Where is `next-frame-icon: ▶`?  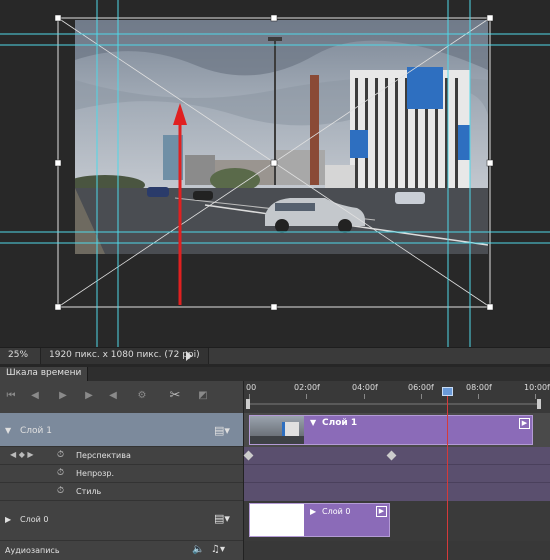 next-frame-icon: ▶ is located at coordinates (89, 396).